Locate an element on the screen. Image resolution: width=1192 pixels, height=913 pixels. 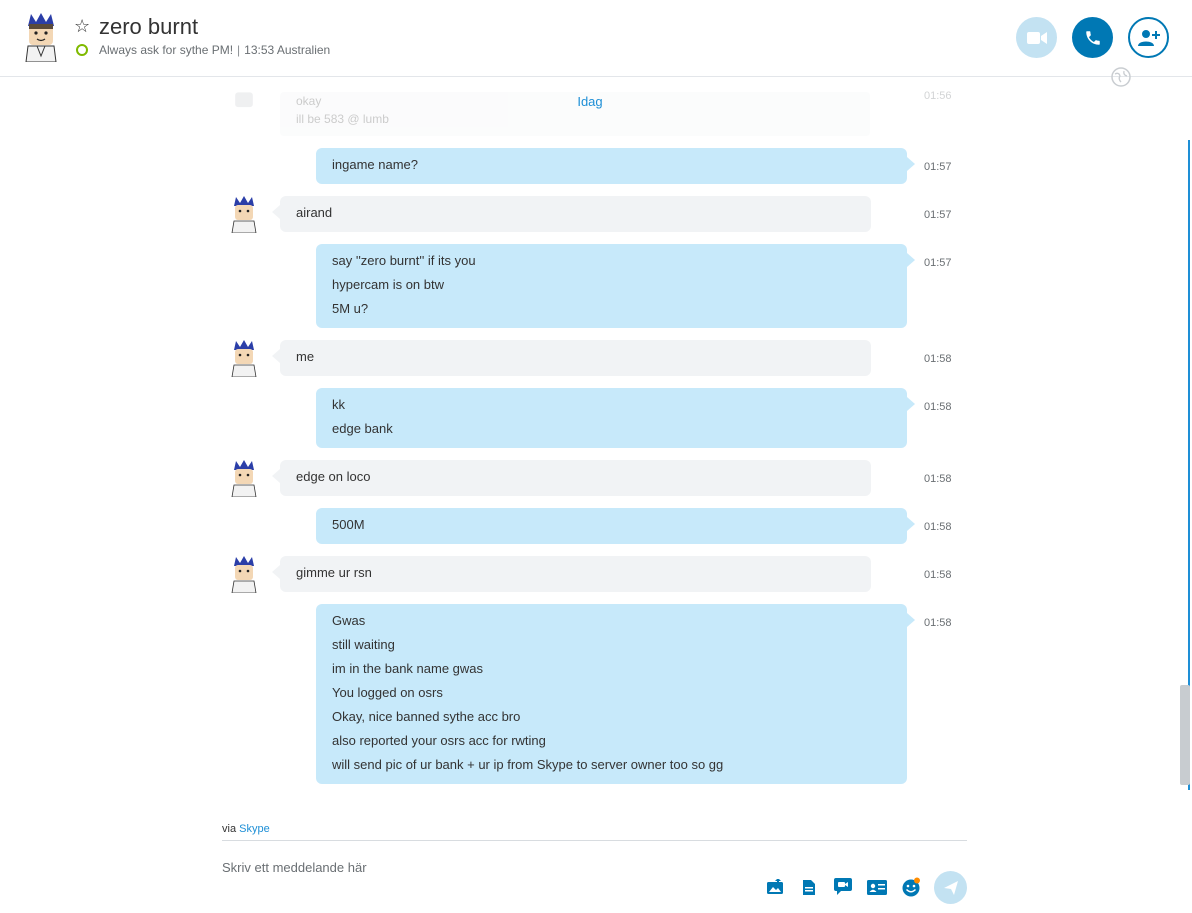
message-line: still waiting is located at coordinates (363, 644).